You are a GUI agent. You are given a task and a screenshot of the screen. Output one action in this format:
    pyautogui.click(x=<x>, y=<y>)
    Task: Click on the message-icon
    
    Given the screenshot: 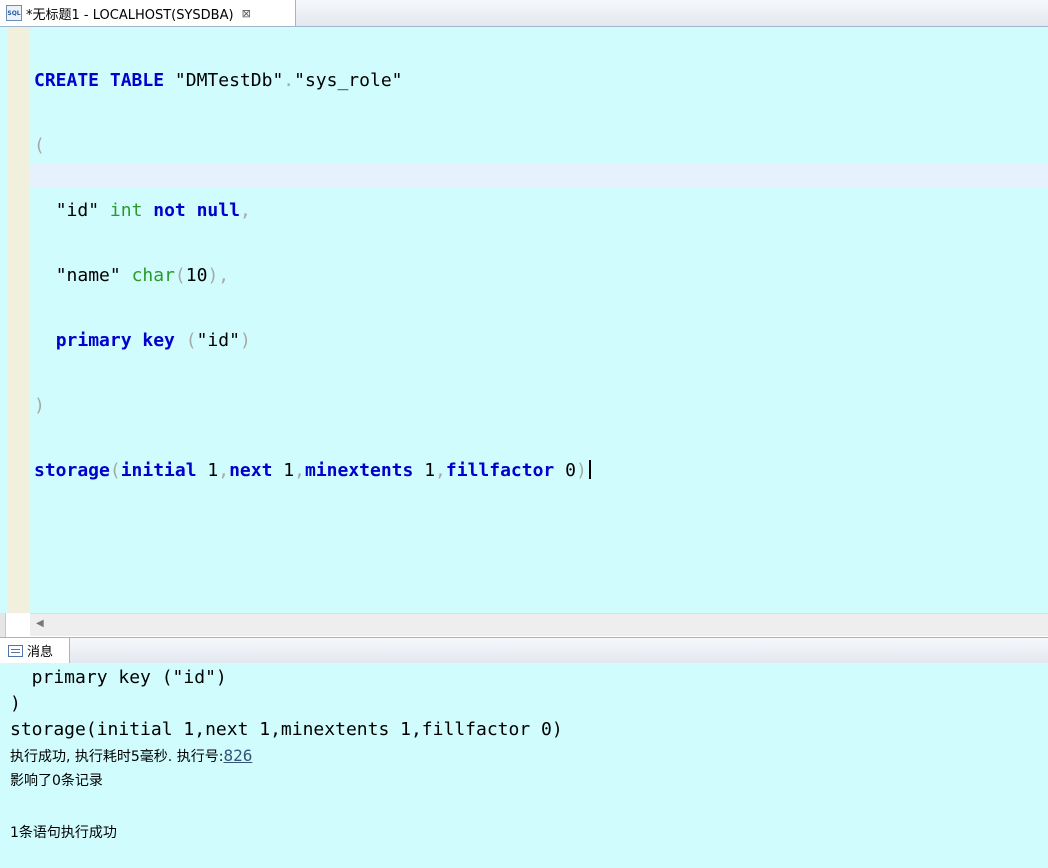 What is the action you would take?
    pyautogui.click(x=15, y=650)
    